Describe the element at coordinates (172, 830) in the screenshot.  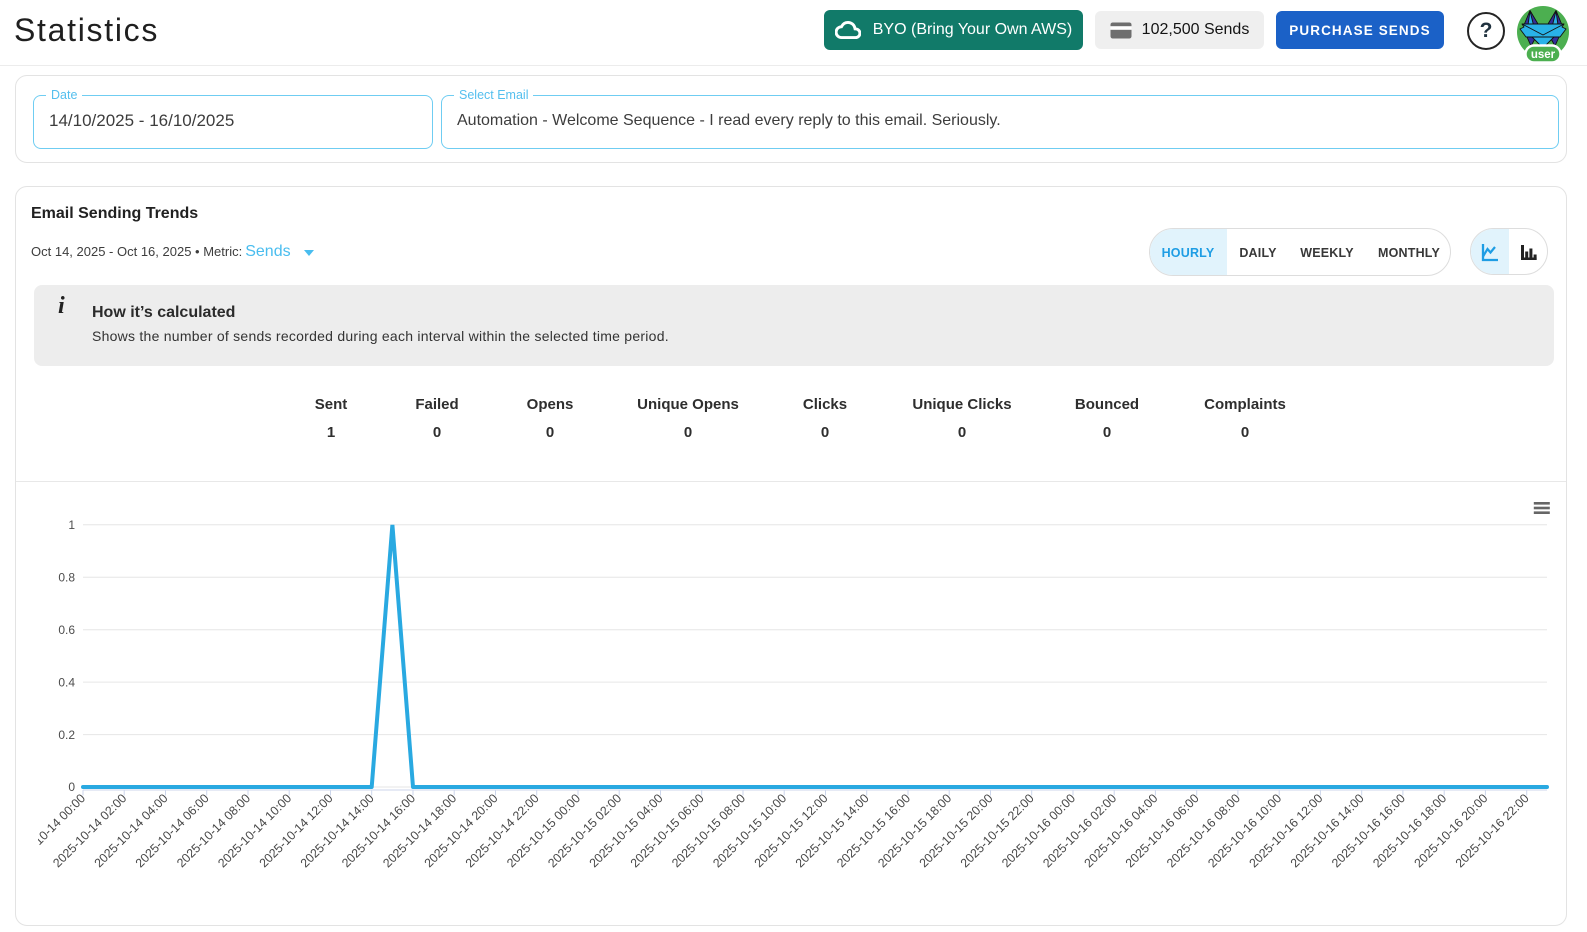
I see `svg-text: 2025-10-14 06:00` at that location.